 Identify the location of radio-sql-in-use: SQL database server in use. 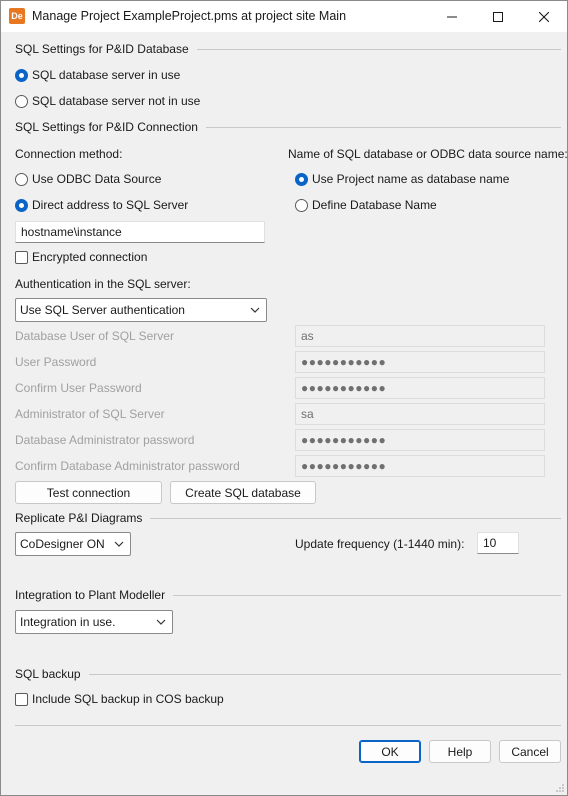
(97, 75).